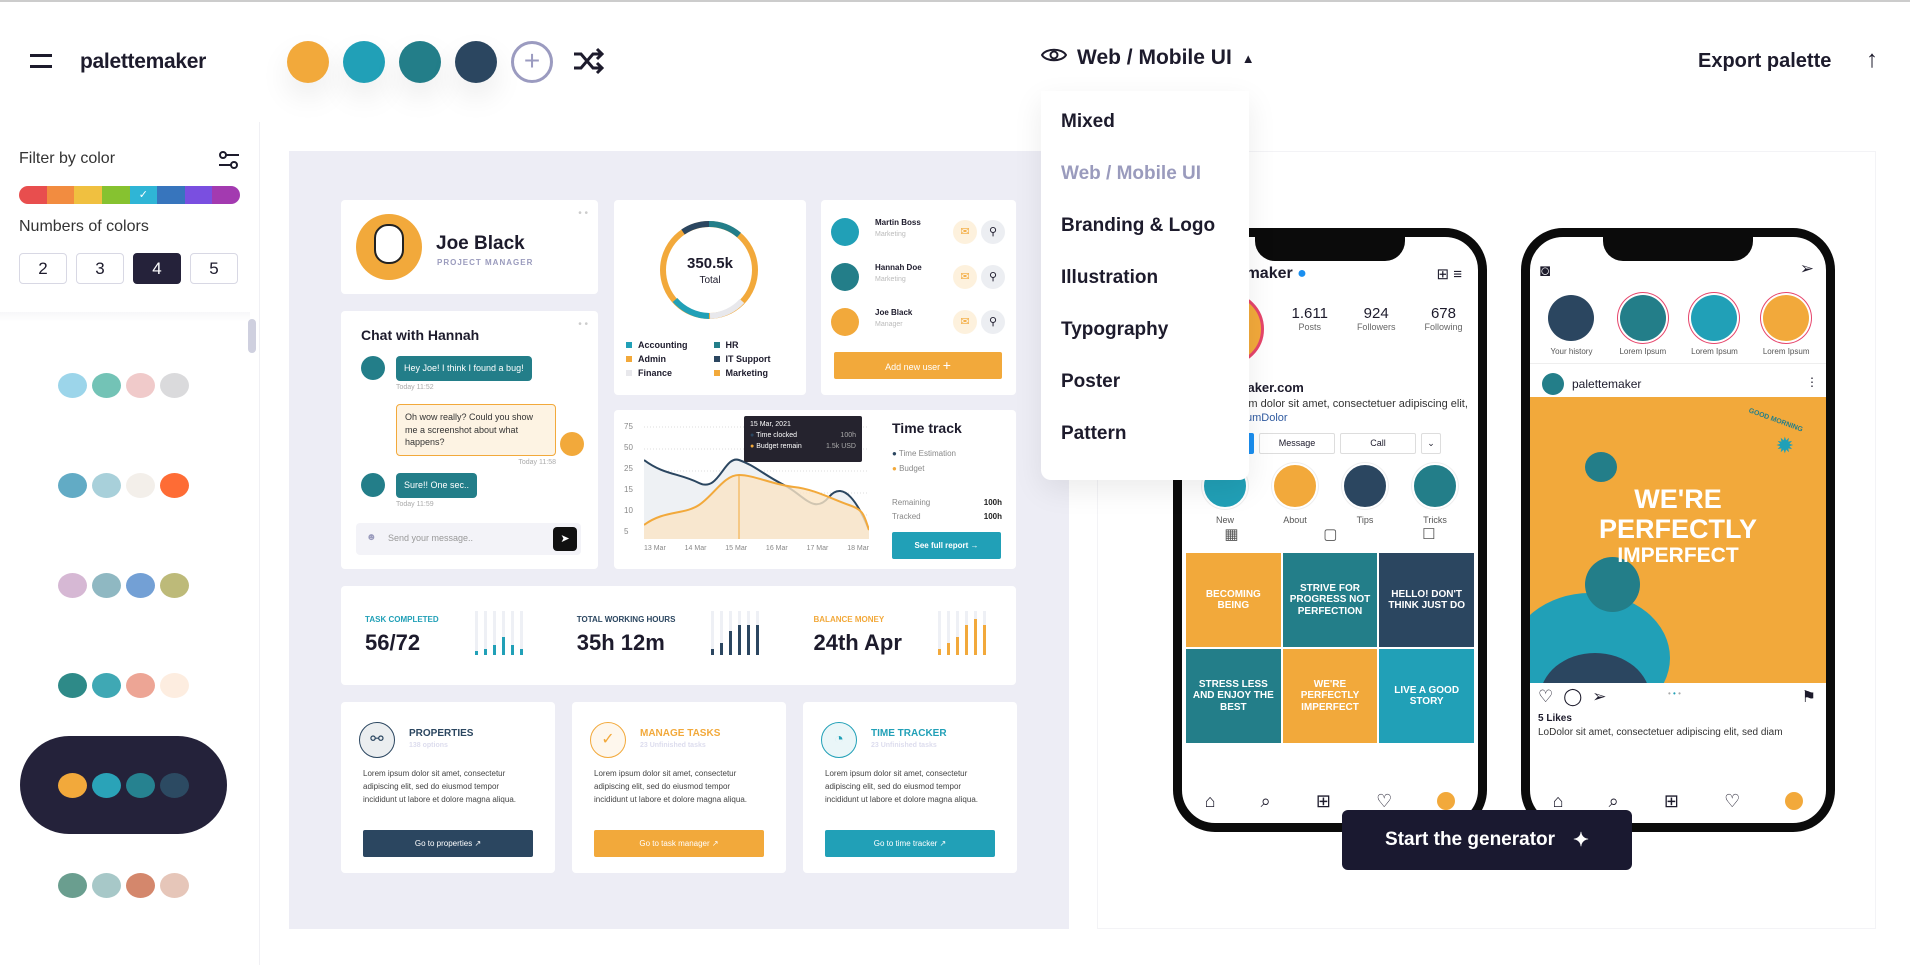  I want to click on feature-button: Go to properties ↗, so click(448, 843).